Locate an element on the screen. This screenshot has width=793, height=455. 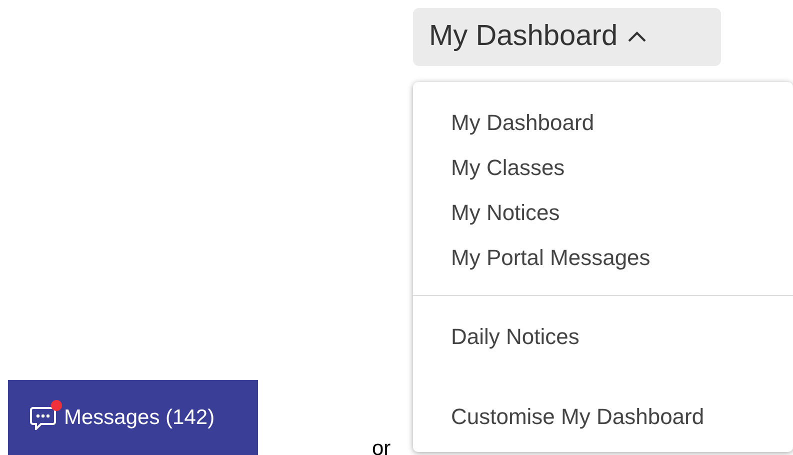
messages-button: Messages (142) is located at coordinates (133, 417).